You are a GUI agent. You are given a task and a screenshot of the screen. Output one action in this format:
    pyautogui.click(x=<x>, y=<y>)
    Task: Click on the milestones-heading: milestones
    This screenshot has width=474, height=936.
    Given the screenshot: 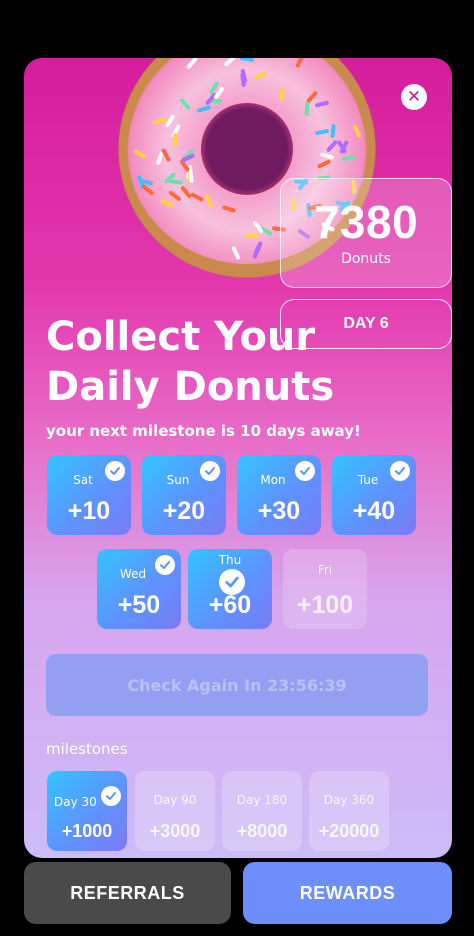 What is the action you would take?
    pyautogui.click(x=87, y=749)
    